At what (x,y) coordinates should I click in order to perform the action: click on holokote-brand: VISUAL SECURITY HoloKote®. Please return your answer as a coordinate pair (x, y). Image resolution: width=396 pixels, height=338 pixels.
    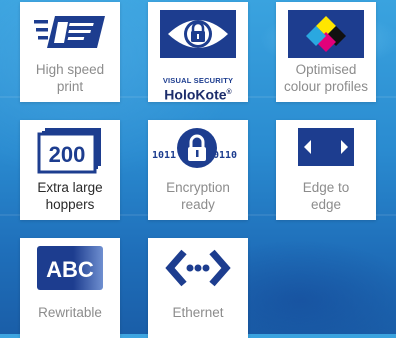
    Looking at the image, I should click on (198, 90).